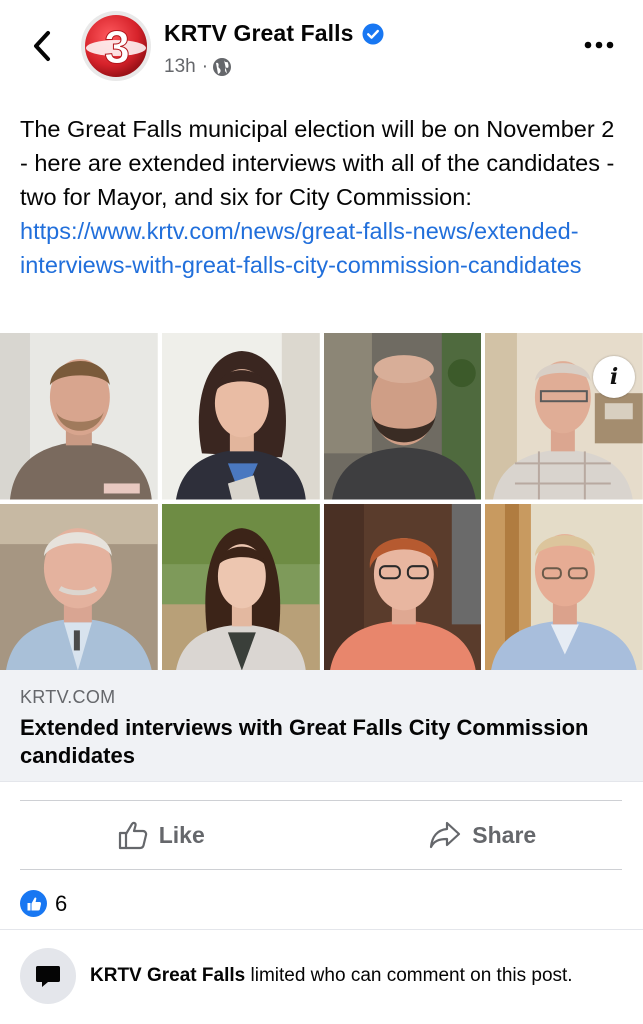 This screenshot has width=643, height=1024. I want to click on more-options-button, so click(599, 45).